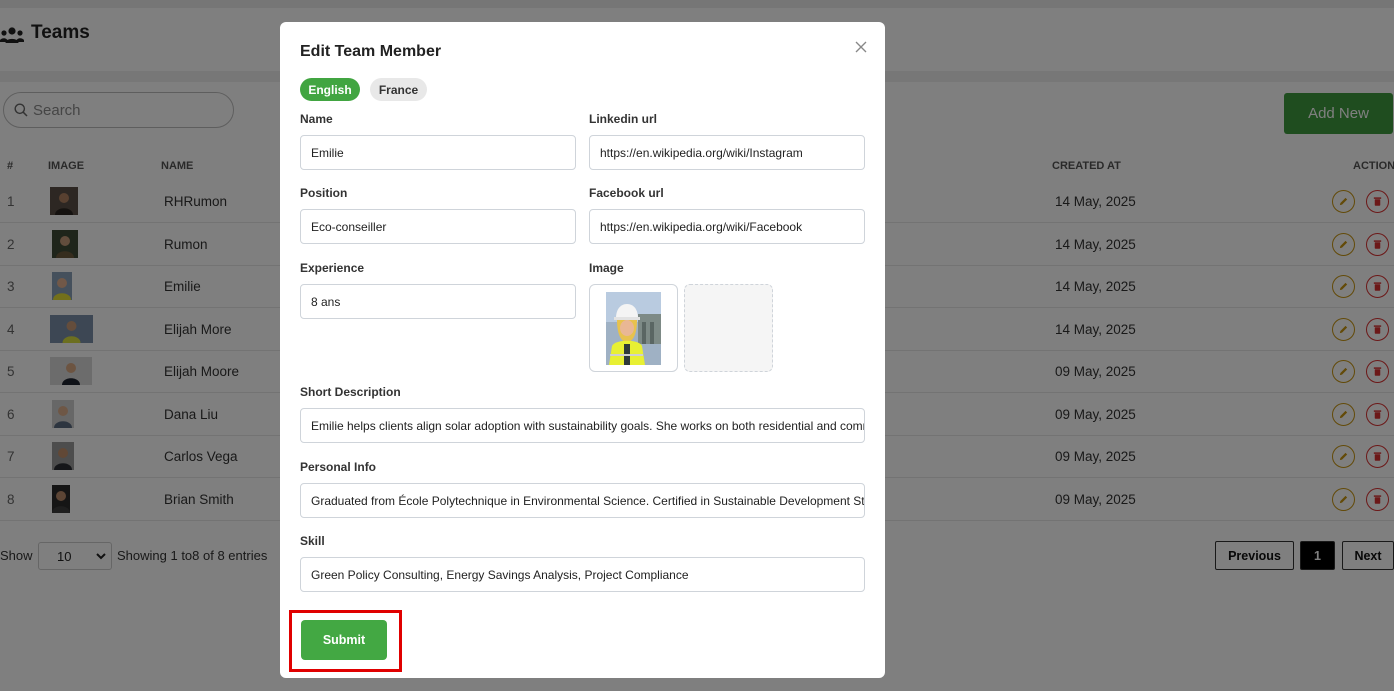  Describe the element at coordinates (398, 89) in the screenshot. I see `tab-france: France` at that location.